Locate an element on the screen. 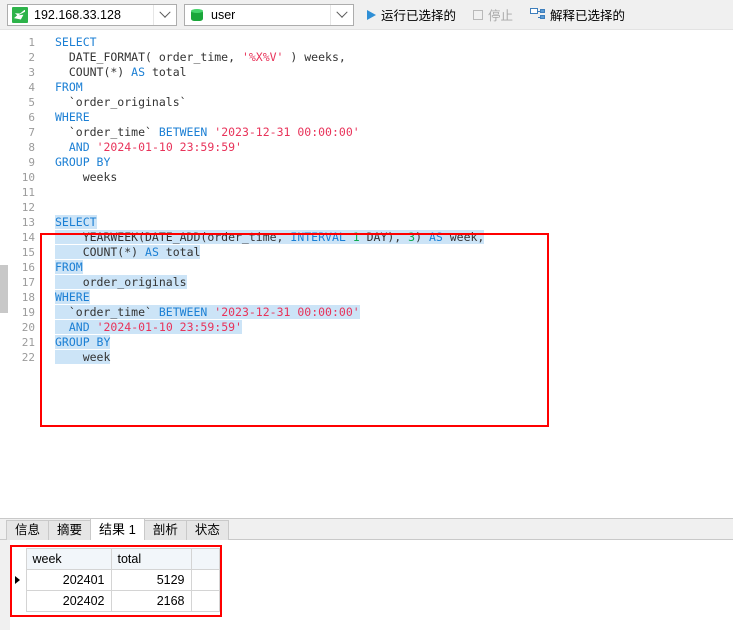 The image size is (733, 630). code-text: `order_originals` is located at coordinates (121, 102).